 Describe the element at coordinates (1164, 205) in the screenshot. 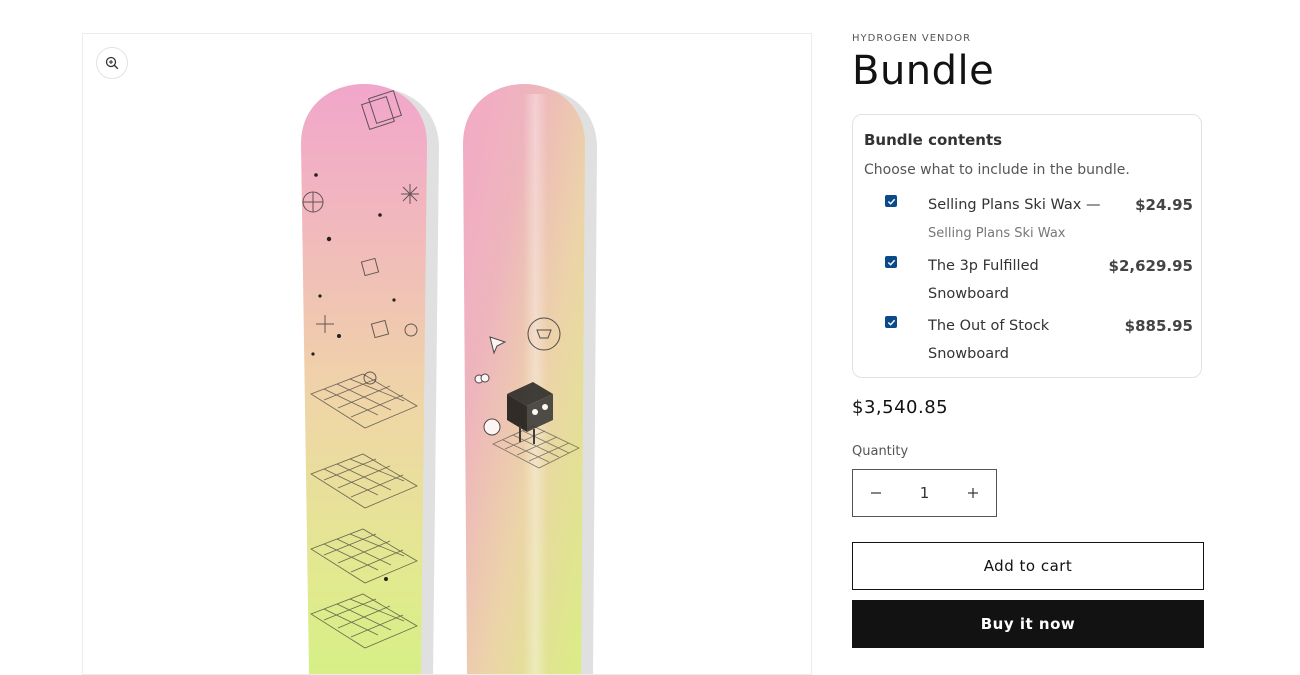

I see `bundle-item-price: $24.95` at that location.